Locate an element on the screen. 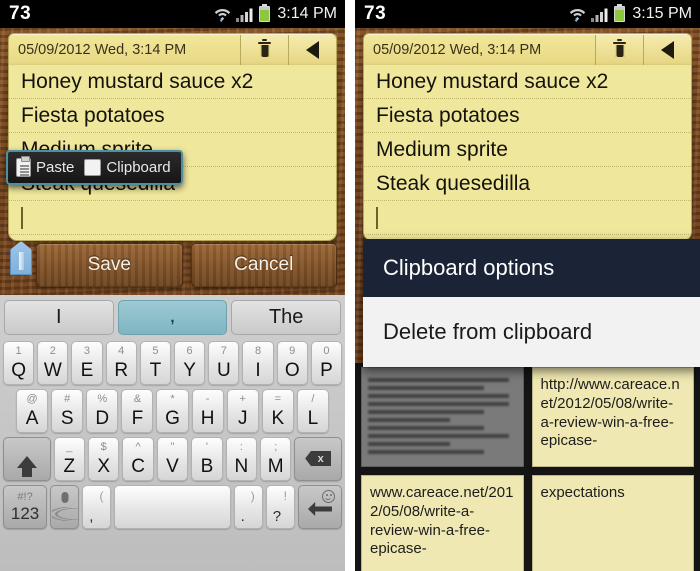 The height and width of the screenshot is (571, 700). key-label: X is located at coordinates (104, 466).